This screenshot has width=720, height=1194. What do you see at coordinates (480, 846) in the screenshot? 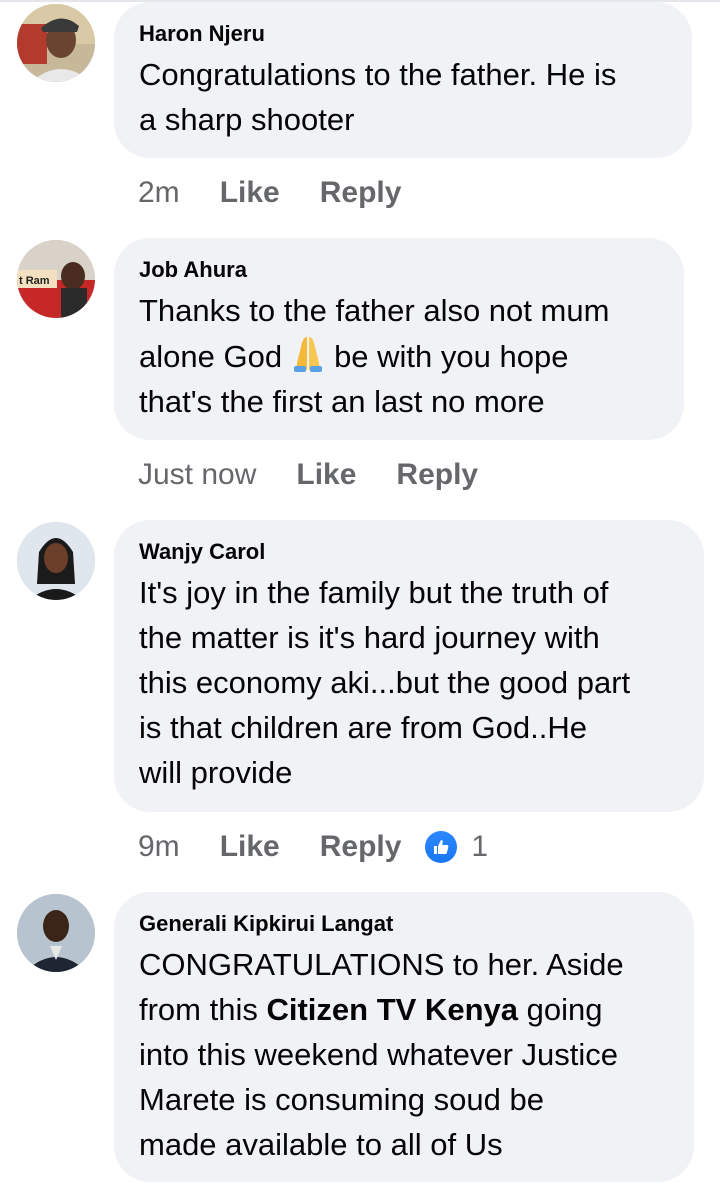
I see `reaction-count: 1` at bounding box center [480, 846].